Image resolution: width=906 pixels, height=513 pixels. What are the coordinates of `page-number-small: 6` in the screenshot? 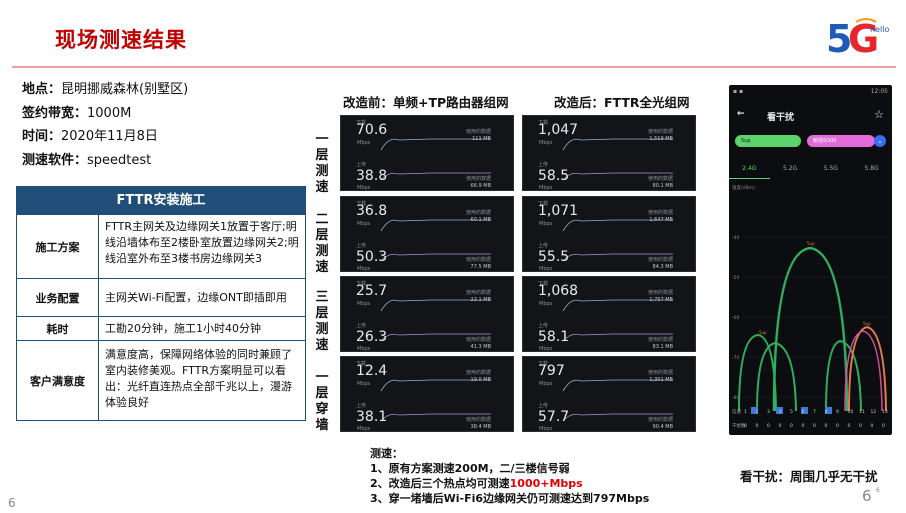 It's located at (878, 490).